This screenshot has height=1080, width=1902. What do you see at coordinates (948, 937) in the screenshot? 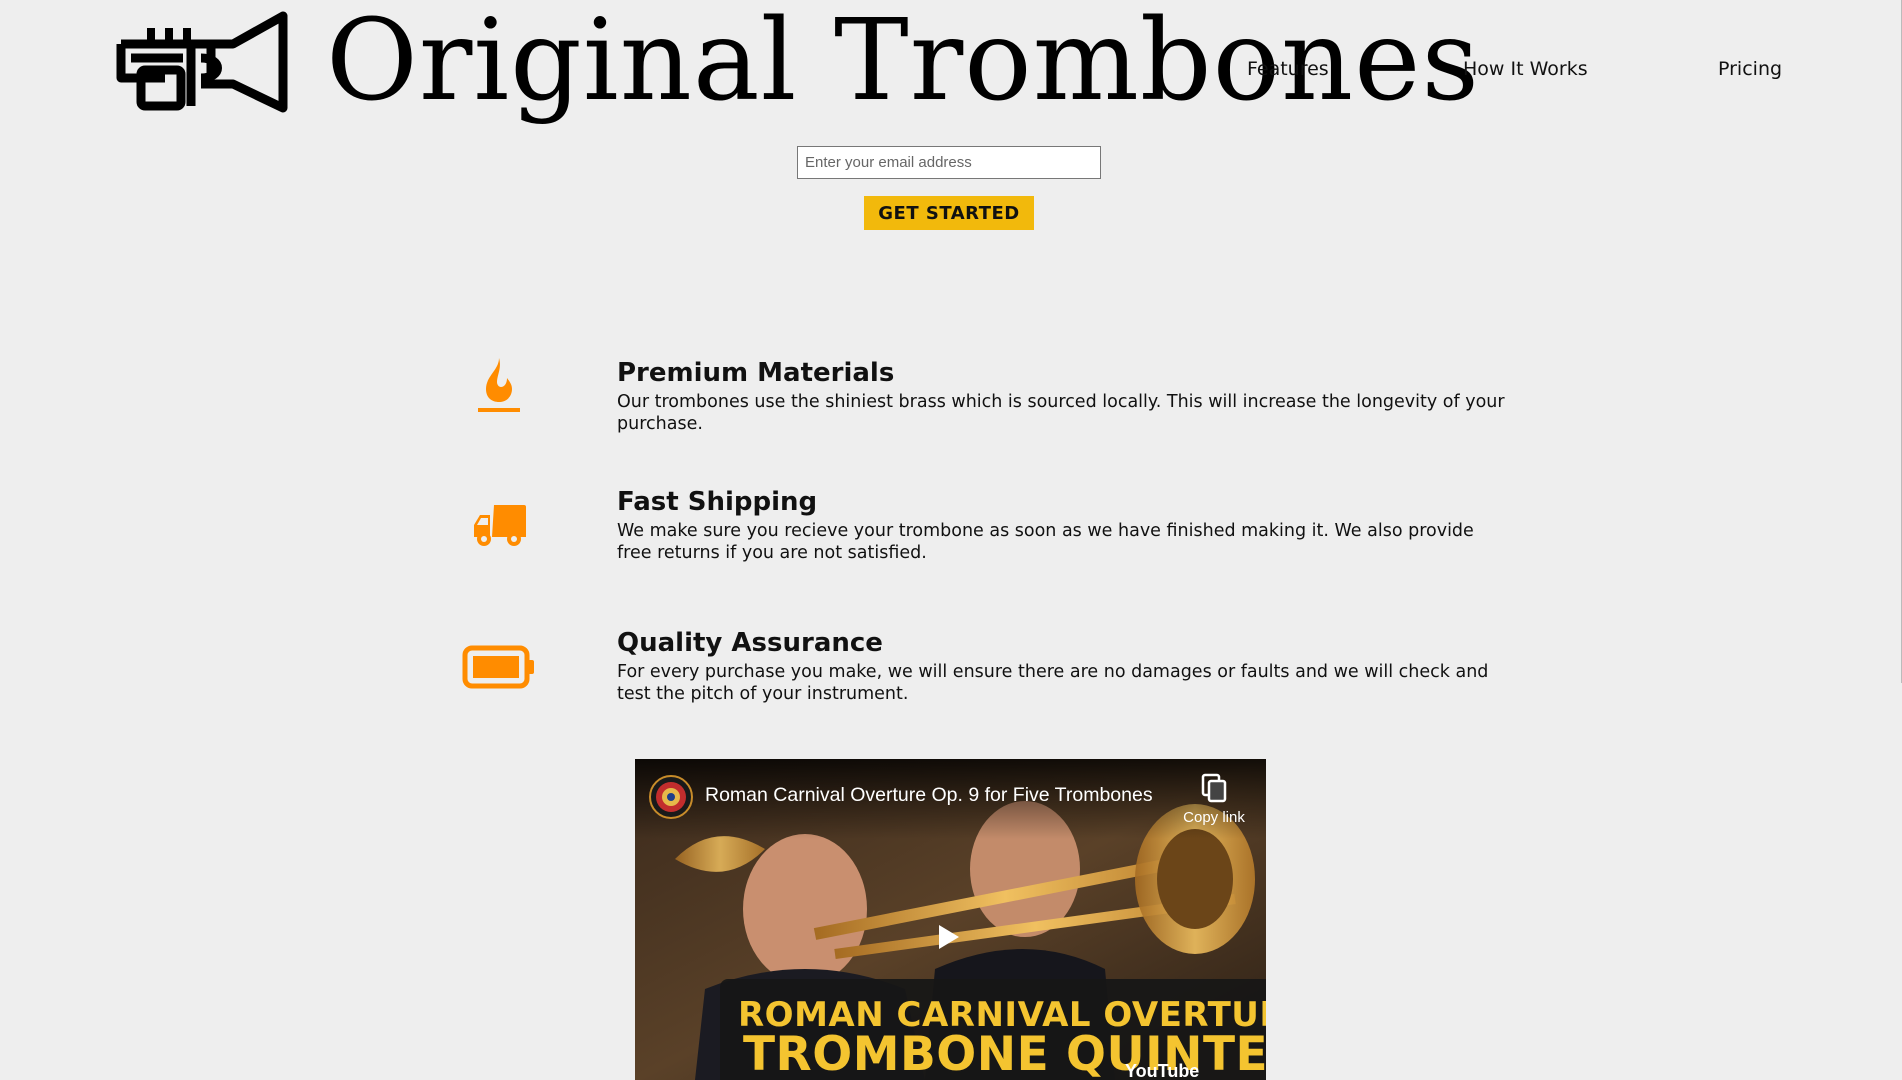
I see `play-icon` at bounding box center [948, 937].